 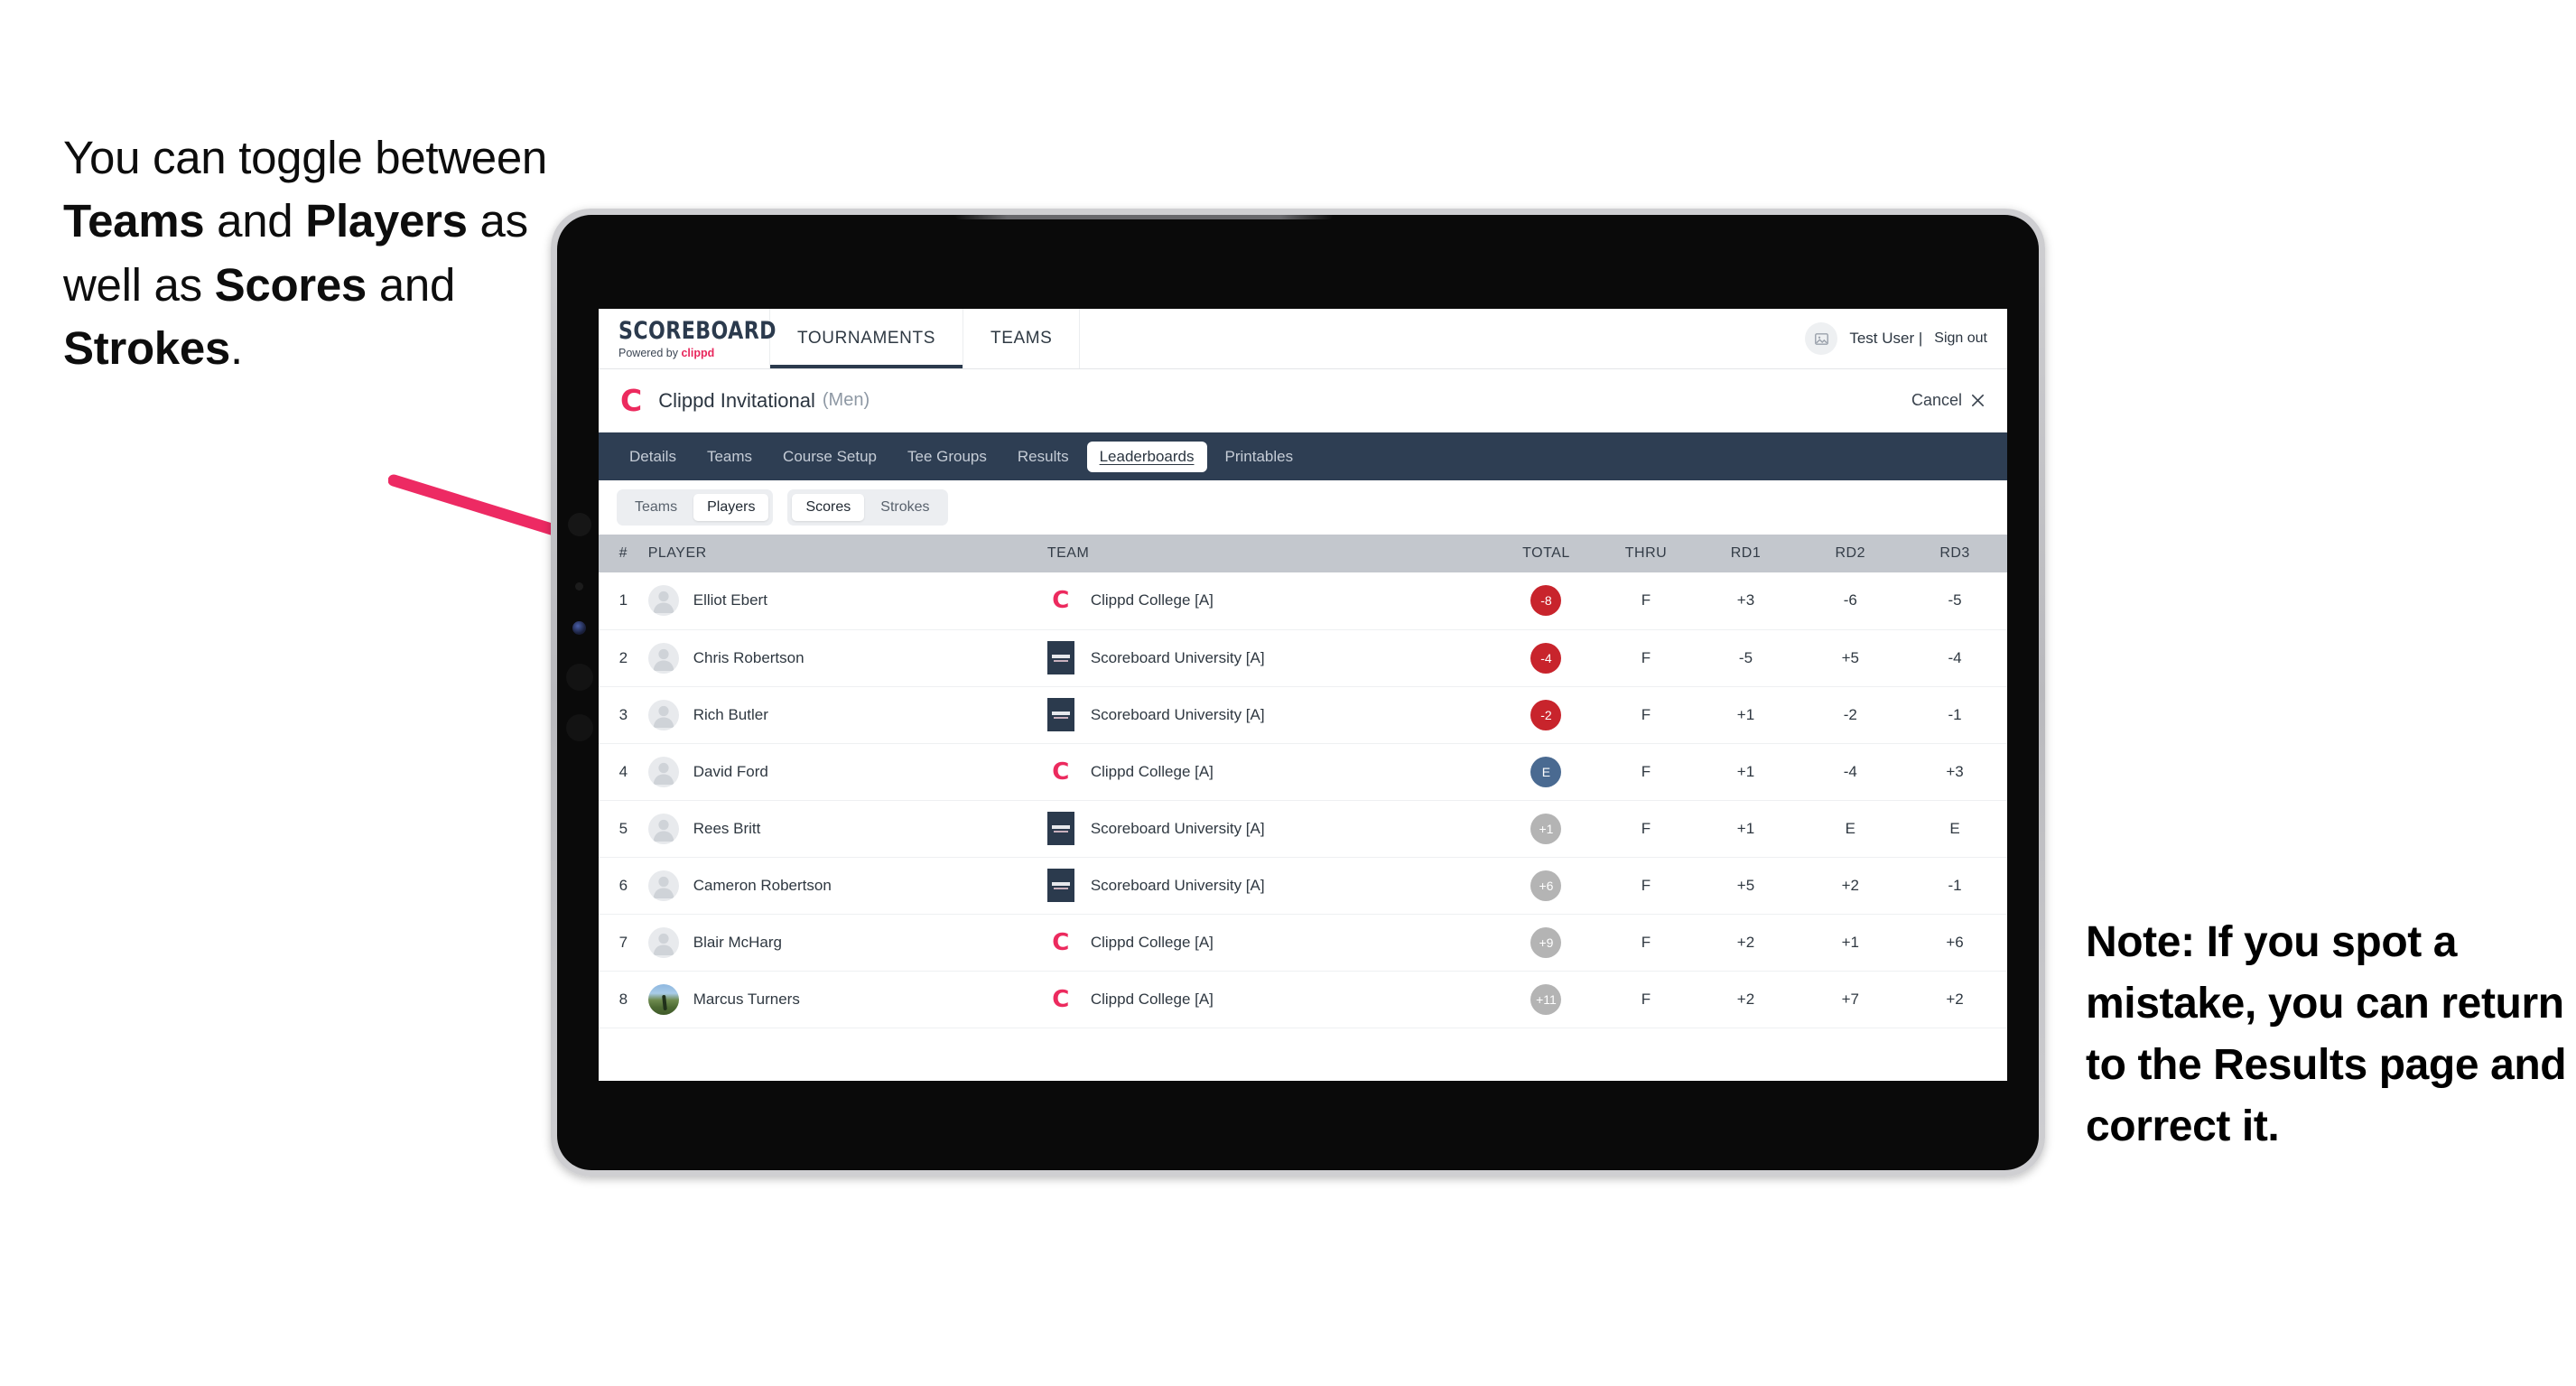 I want to click on cell-rd3: +3, so click(x=1955, y=771).